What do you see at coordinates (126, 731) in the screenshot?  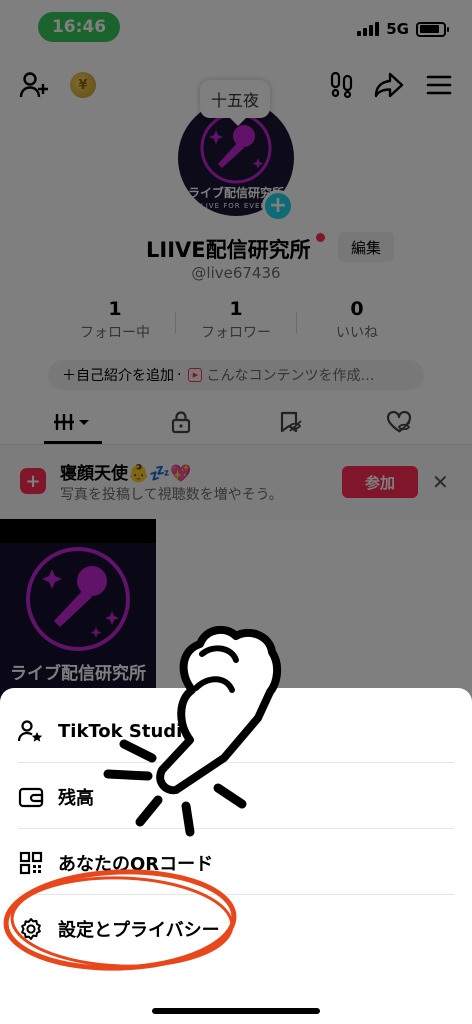 I see `sheet-item-label: TikTok Studio` at bounding box center [126, 731].